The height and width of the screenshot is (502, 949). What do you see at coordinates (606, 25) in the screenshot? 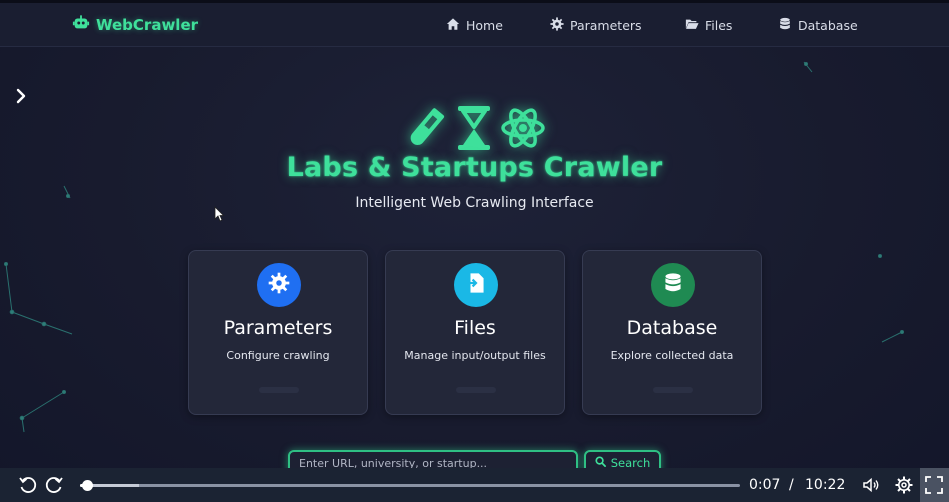
I see `nav-parameters-label: Parameters` at bounding box center [606, 25].